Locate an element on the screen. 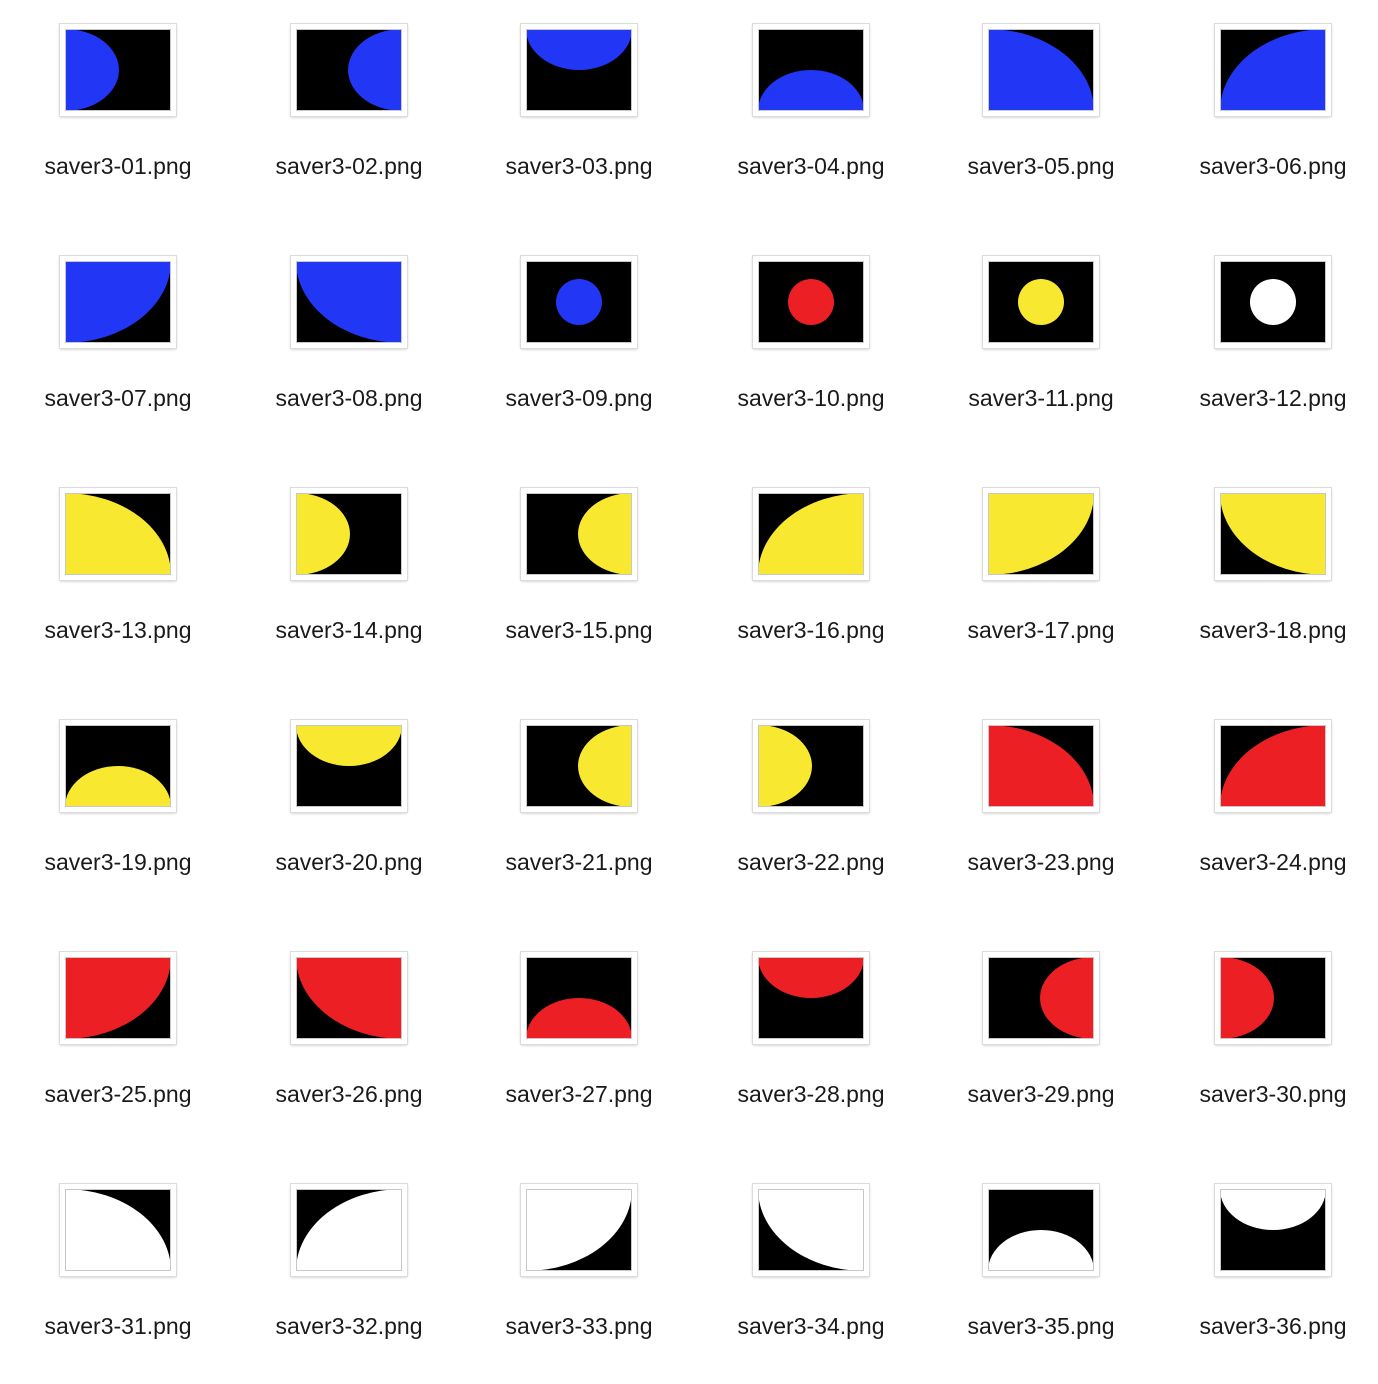 This screenshot has width=1378, height=1384. file-name-label: saver3-24.png is located at coordinates (1273, 862).